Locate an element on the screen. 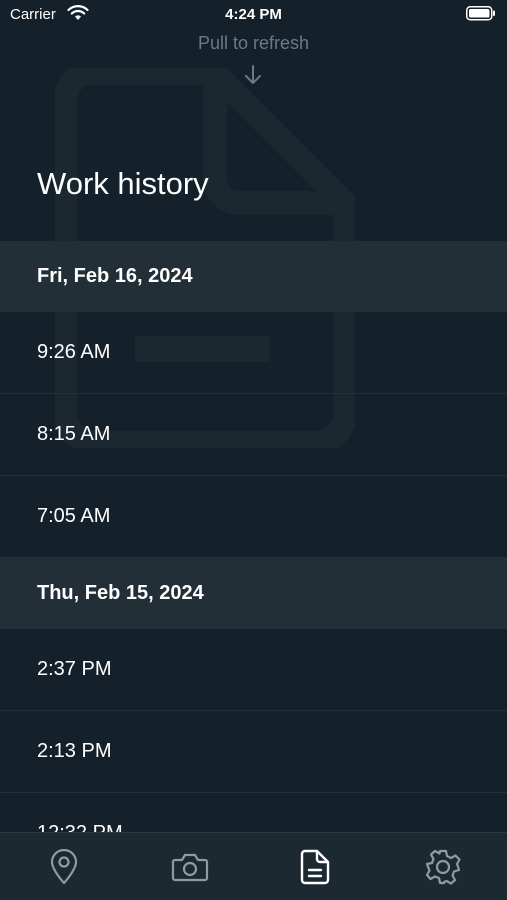 The width and height of the screenshot is (507, 900). battery-icon is located at coordinates (480, 13).